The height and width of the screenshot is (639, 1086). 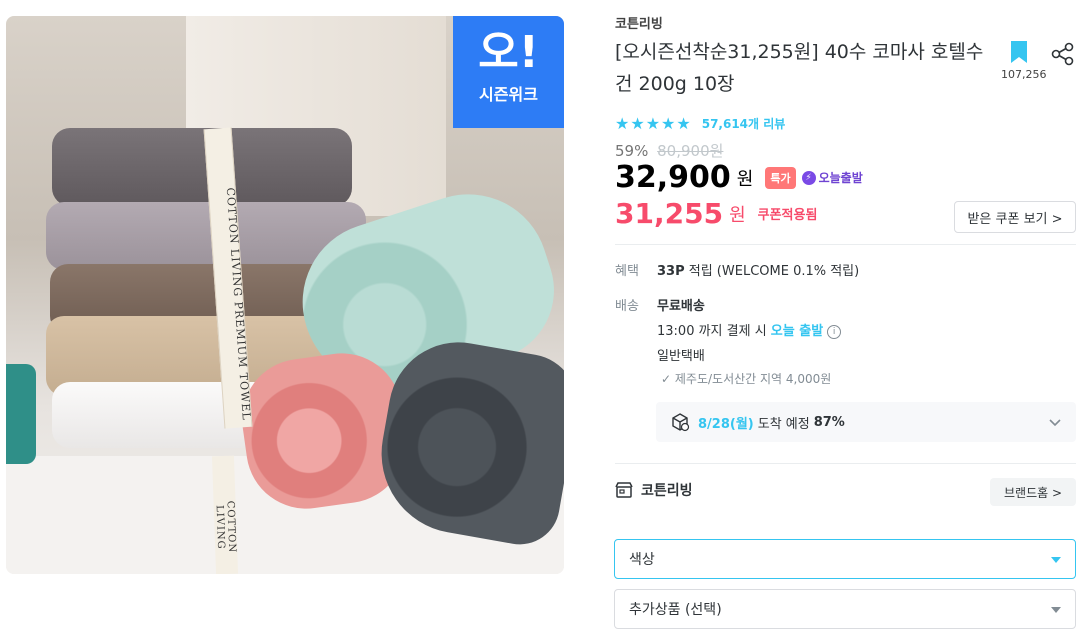 What do you see at coordinates (21, 414) in the screenshot?
I see `mug` at bounding box center [21, 414].